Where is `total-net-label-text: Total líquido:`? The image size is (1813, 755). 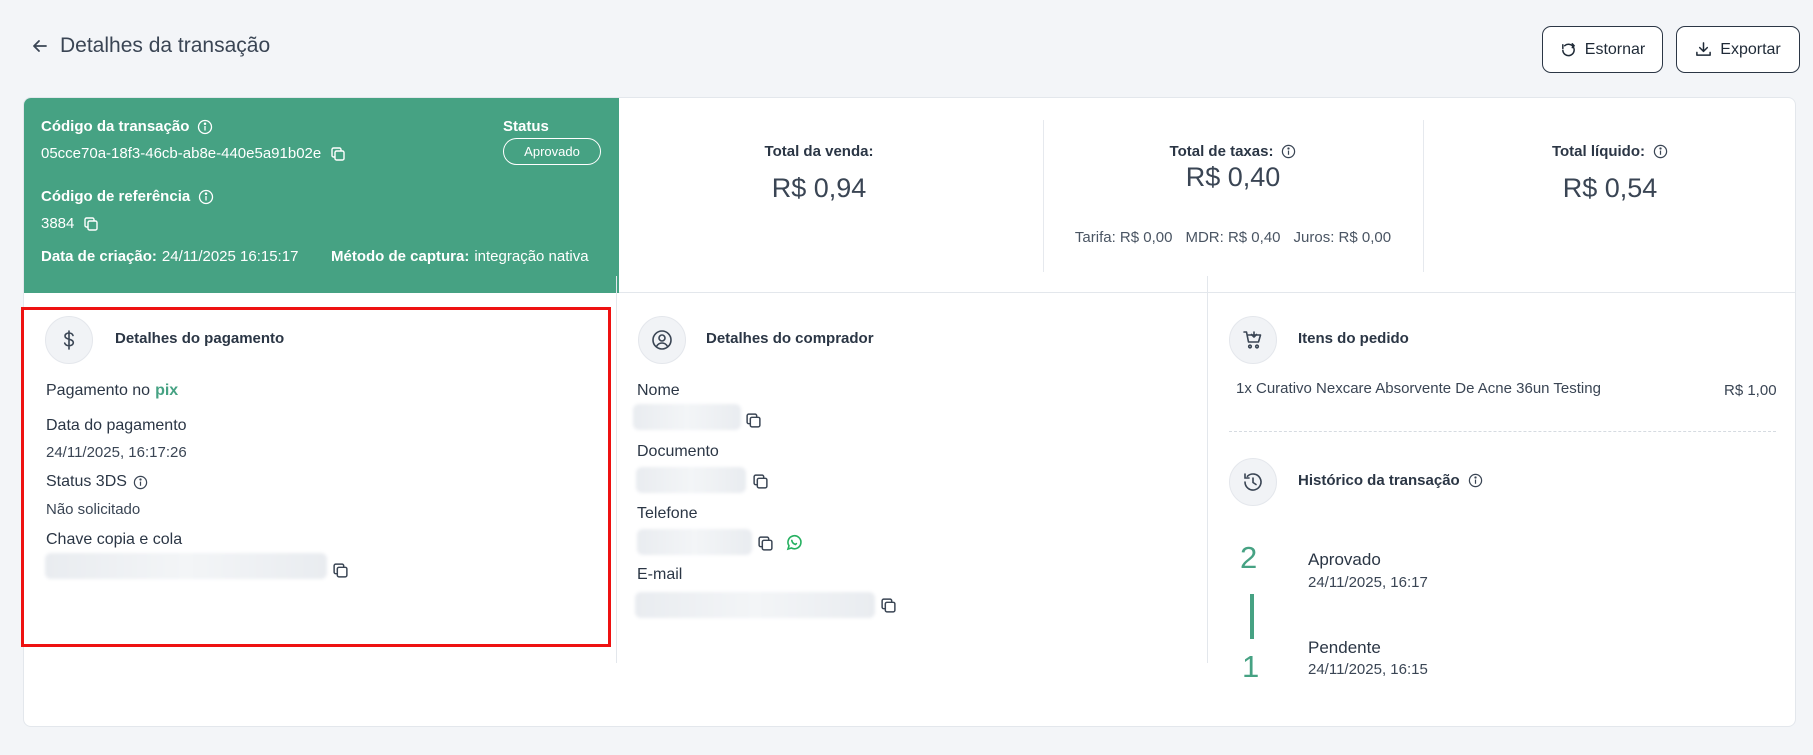 total-net-label-text: Total líquido: is located at coordinates (1598, 151).